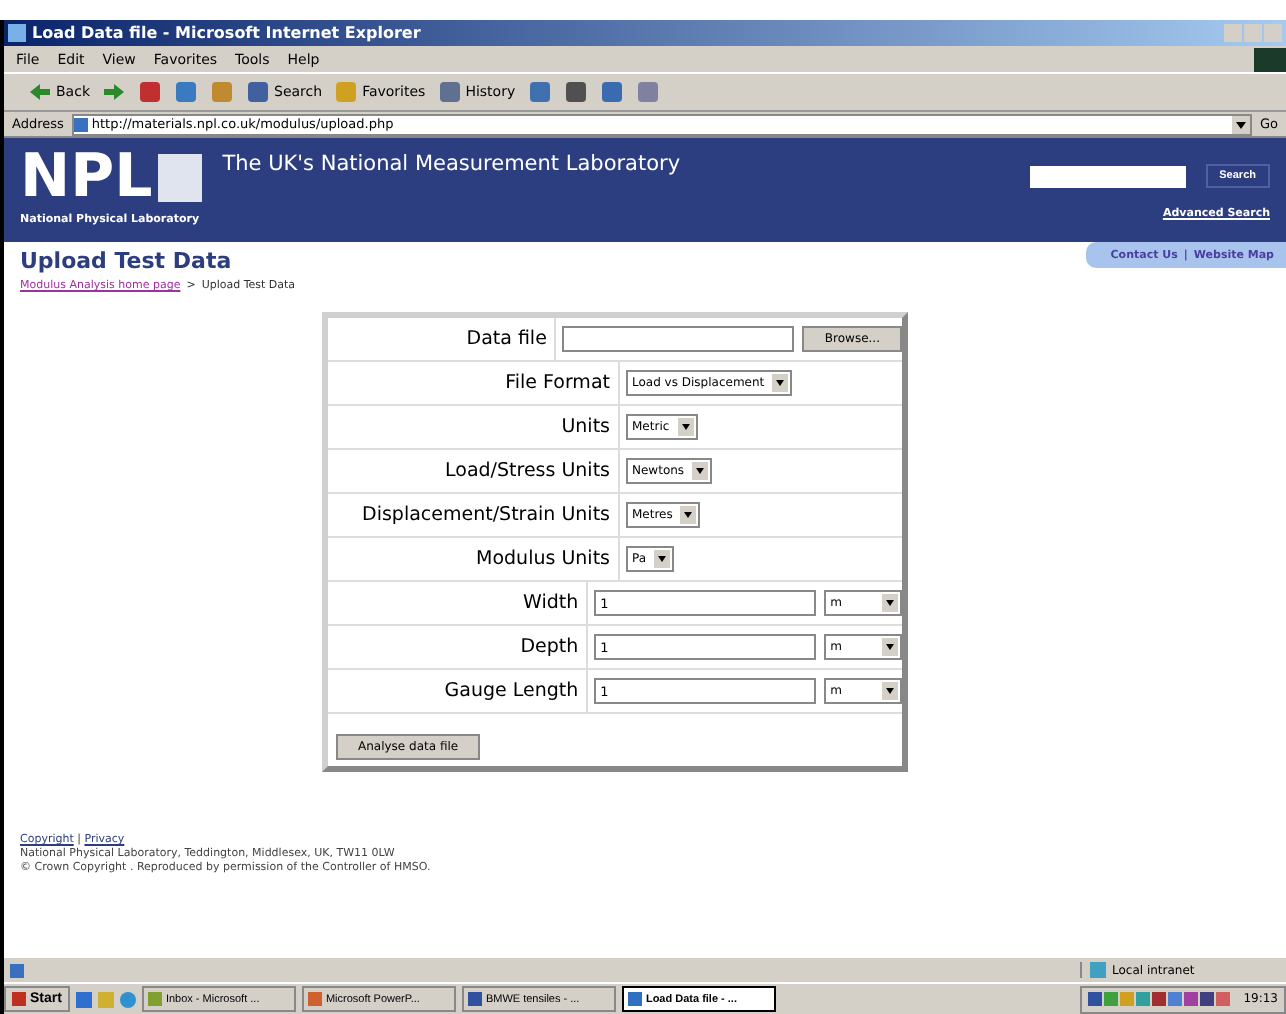 The width and height of the screenshot is (1286, 1014). I want to click on page-title: Upload Test Data, so click(127, 261).